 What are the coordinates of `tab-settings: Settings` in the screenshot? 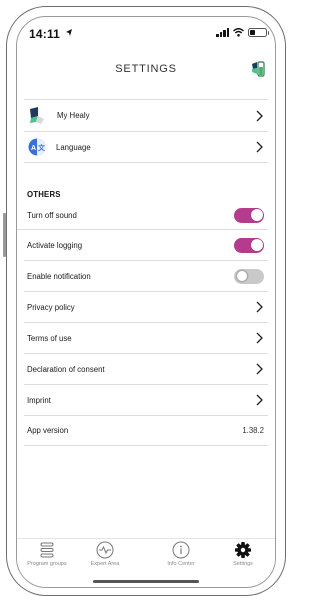 It's located at (243, 554).